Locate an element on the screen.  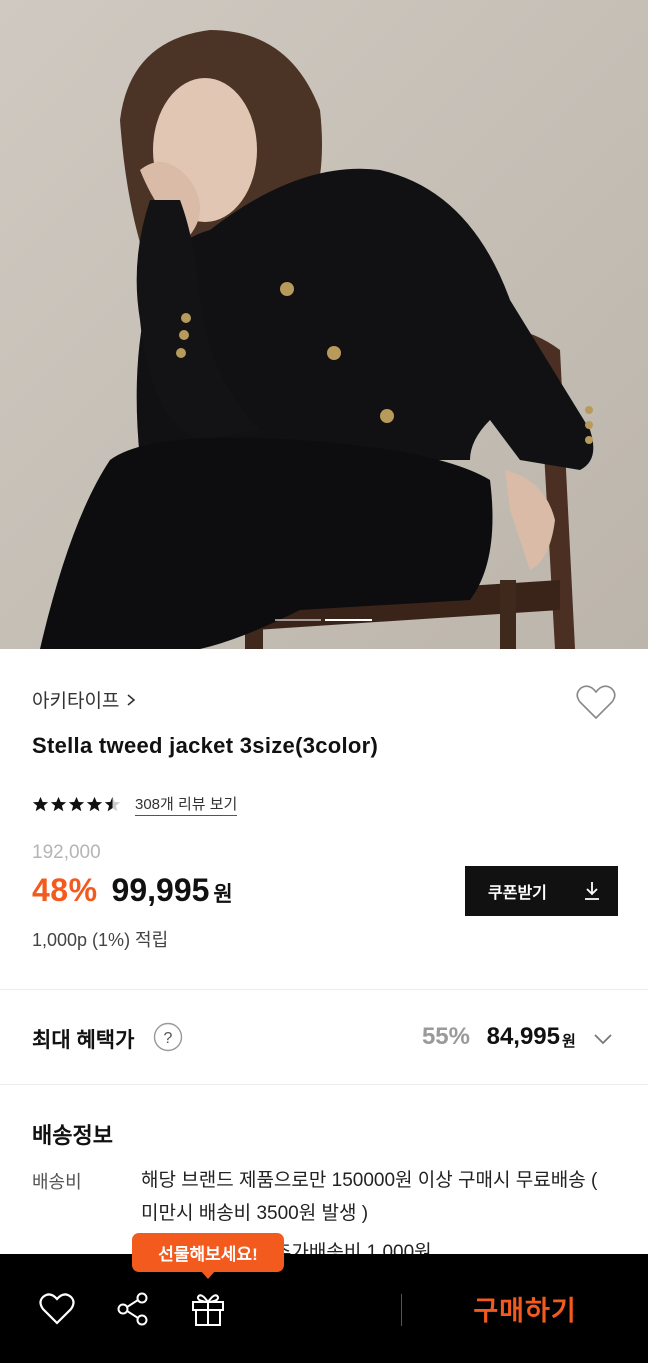
rating-row: 308개 리뷰 보기 is located at coordinates (135, 804).